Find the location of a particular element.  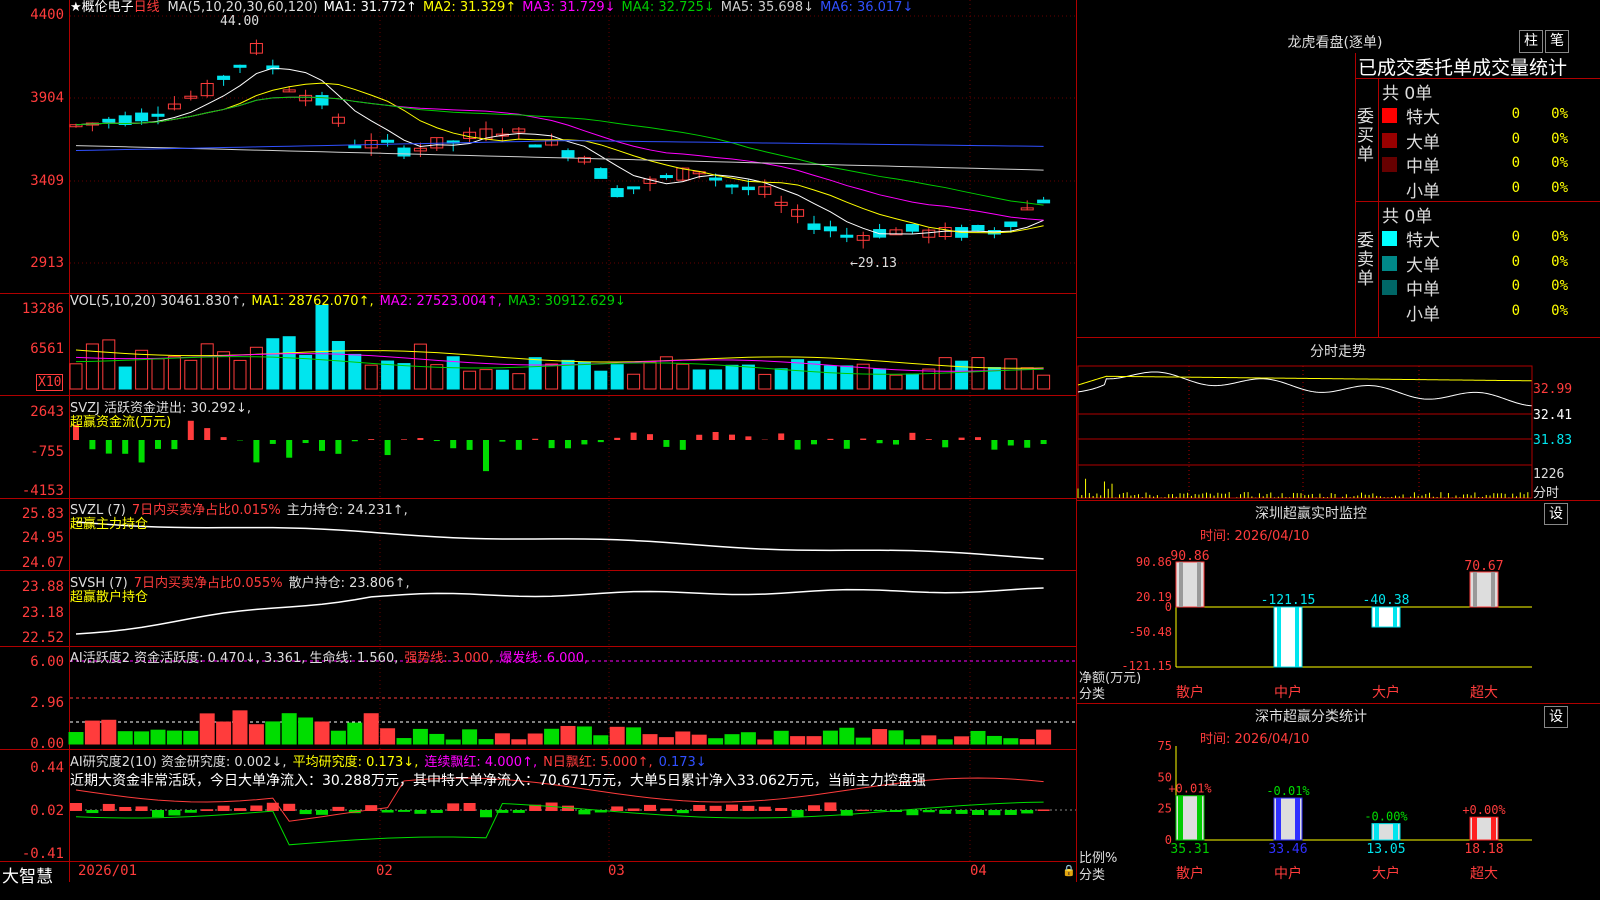

lock-icon: 🔒 is located at coordinates (1069, 870).